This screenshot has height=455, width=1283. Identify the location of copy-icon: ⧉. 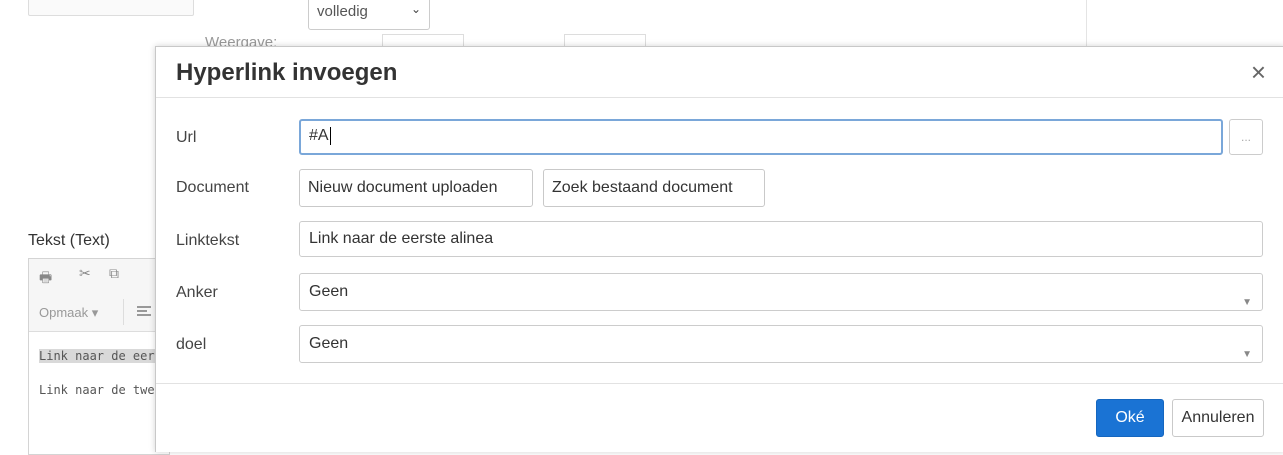
(114, 273).